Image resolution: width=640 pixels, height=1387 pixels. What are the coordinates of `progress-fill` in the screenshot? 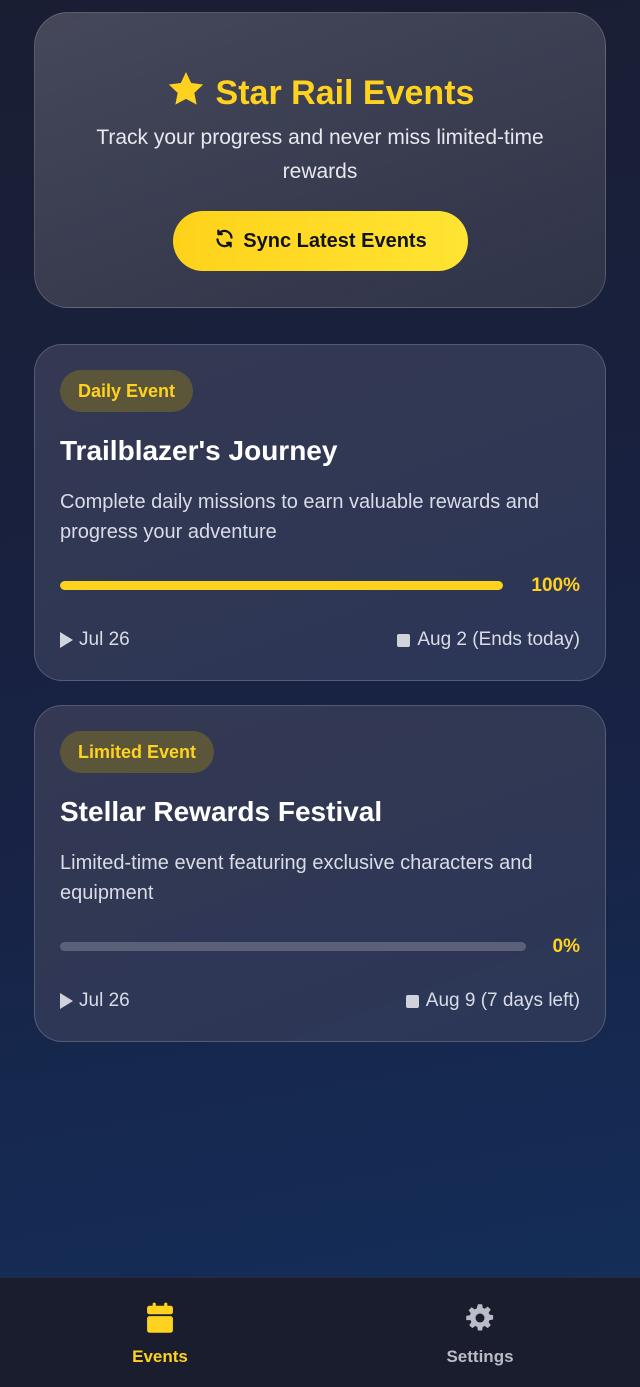 It's located at (281, 585).